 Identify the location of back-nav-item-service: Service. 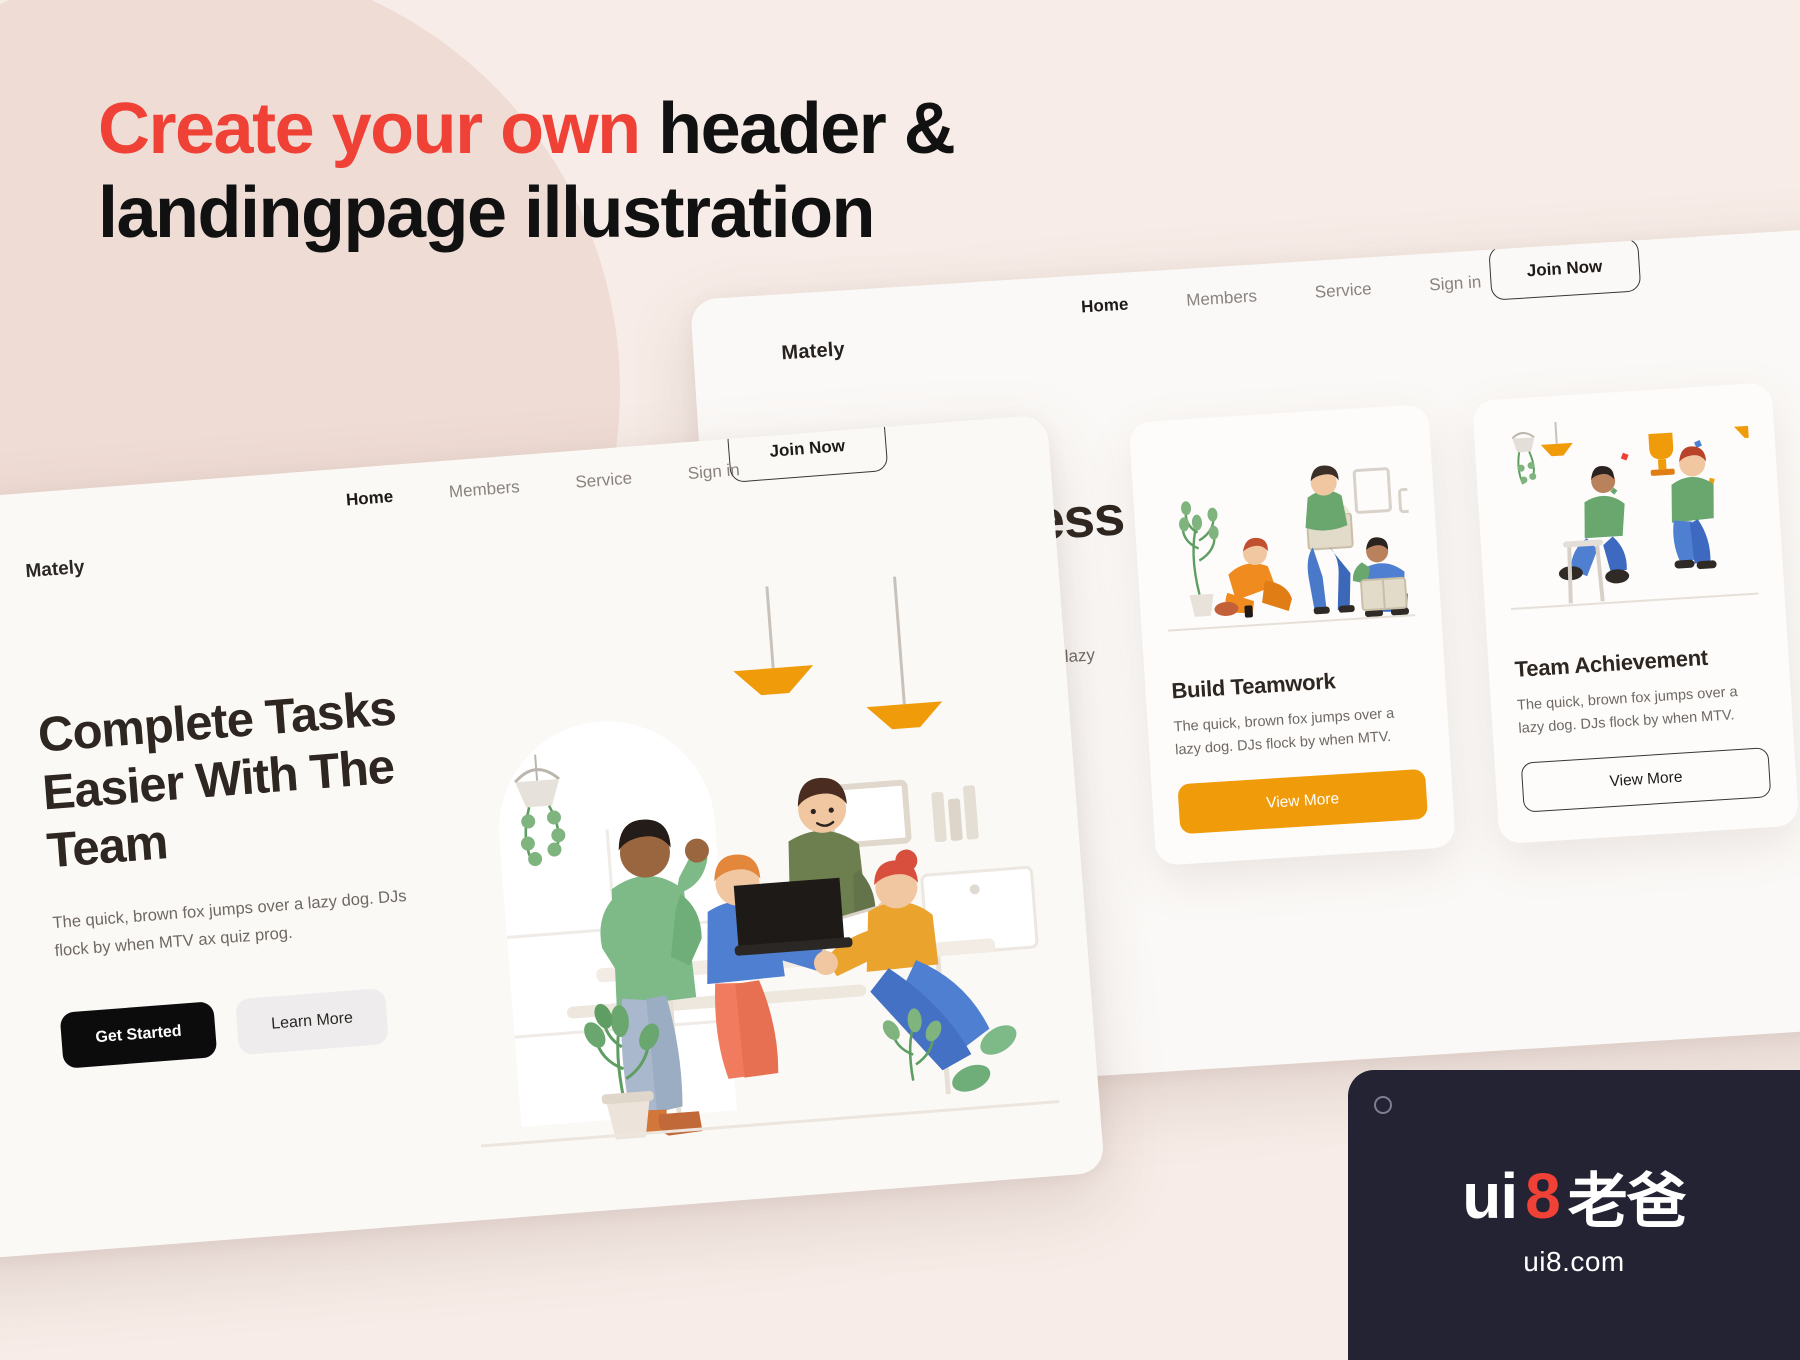
(1343, 291).